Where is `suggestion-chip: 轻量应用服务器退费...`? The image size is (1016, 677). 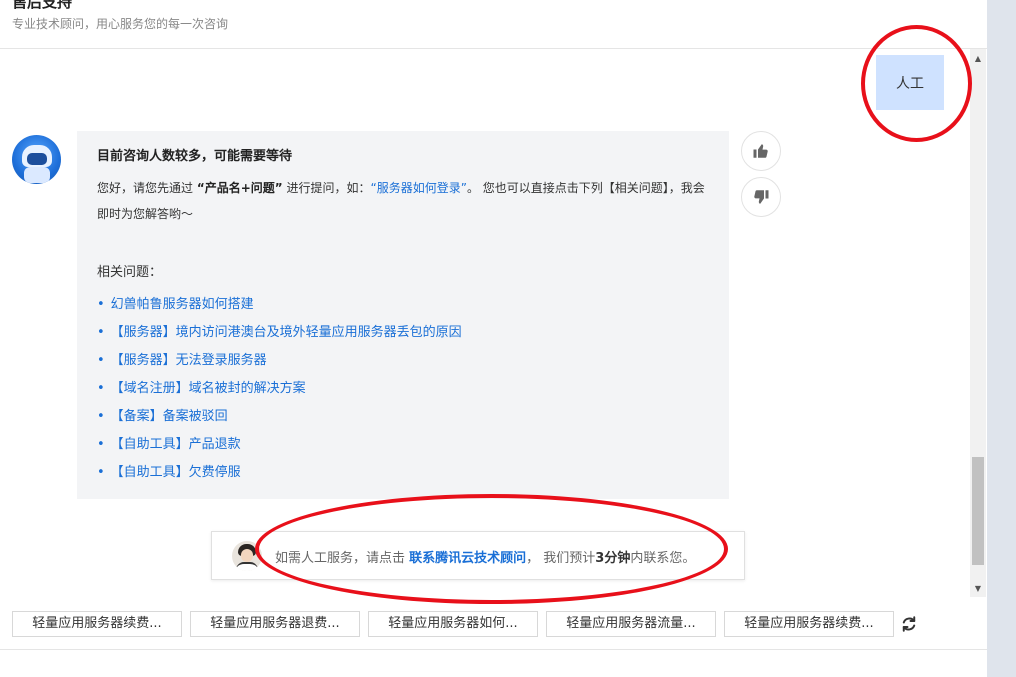 suggestion-chip: 轻量应用服务器退费... is located at coordinates (275, 624).